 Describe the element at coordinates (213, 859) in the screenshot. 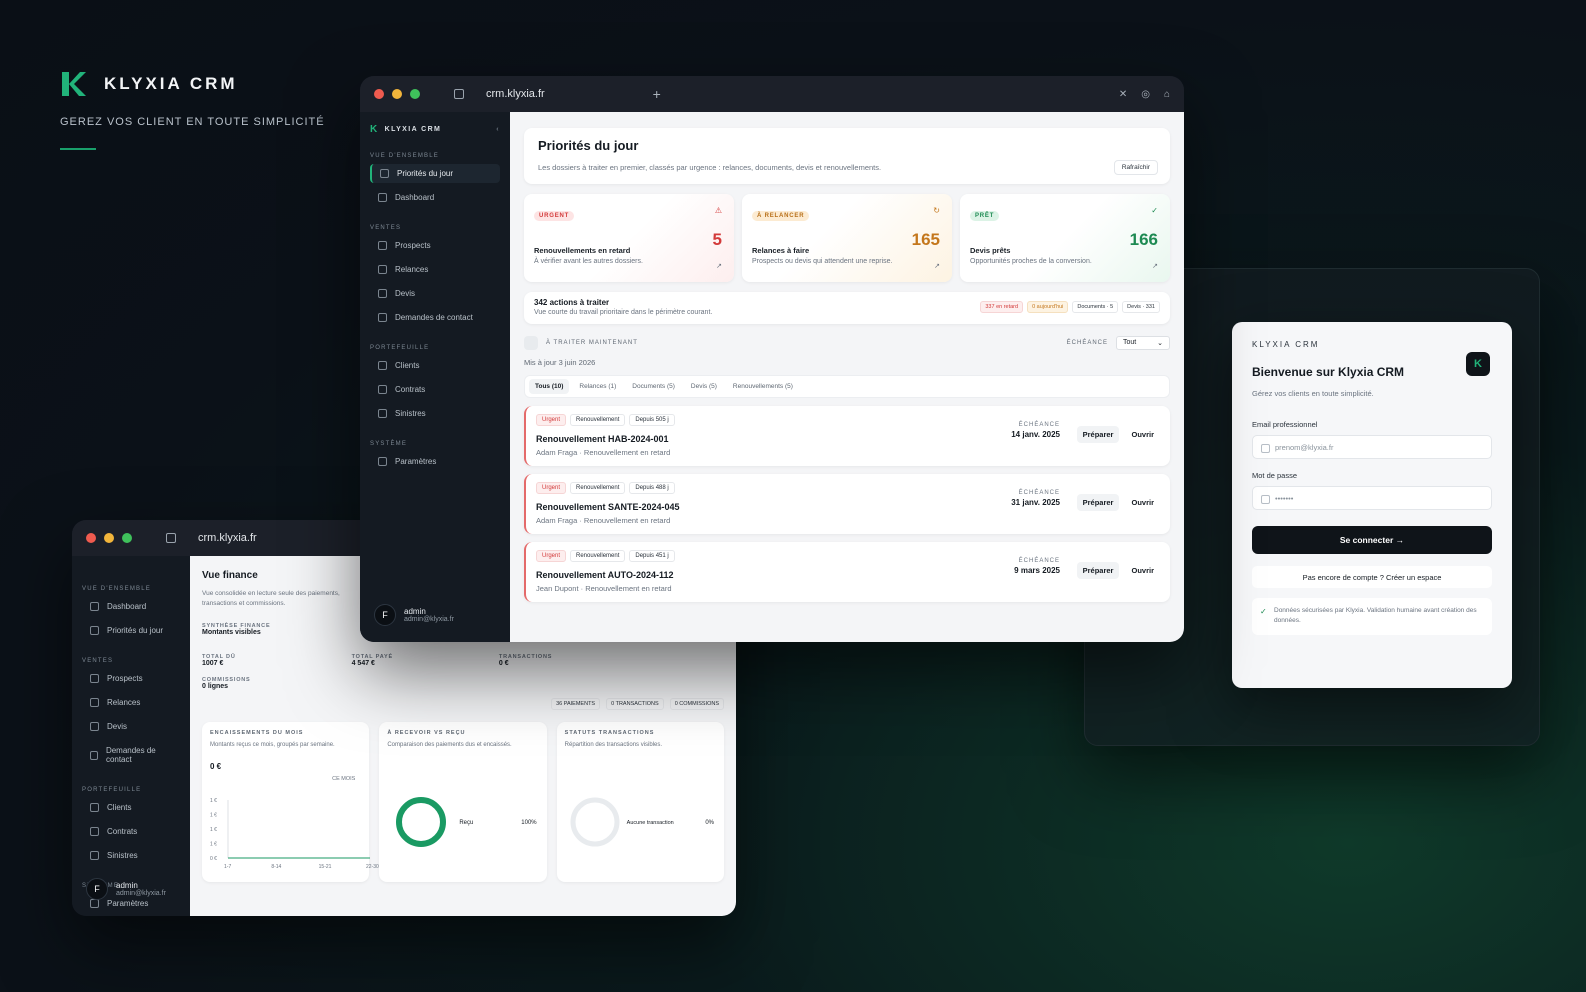

I see `y-tick-label: 0 €` at that location.